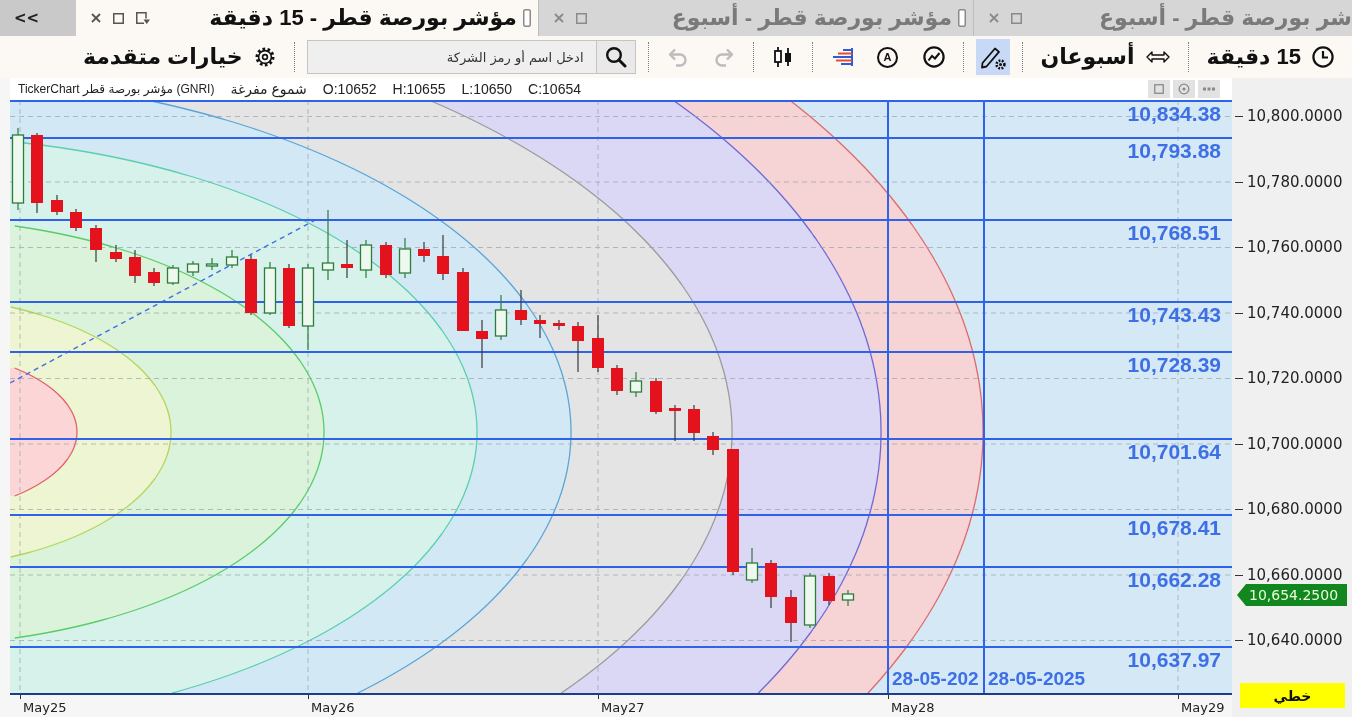 Image resolution: width=1352 pixels, height=717 pixels. I want to click on price-axis-label: 10,660.0000, so click(1289, 575).